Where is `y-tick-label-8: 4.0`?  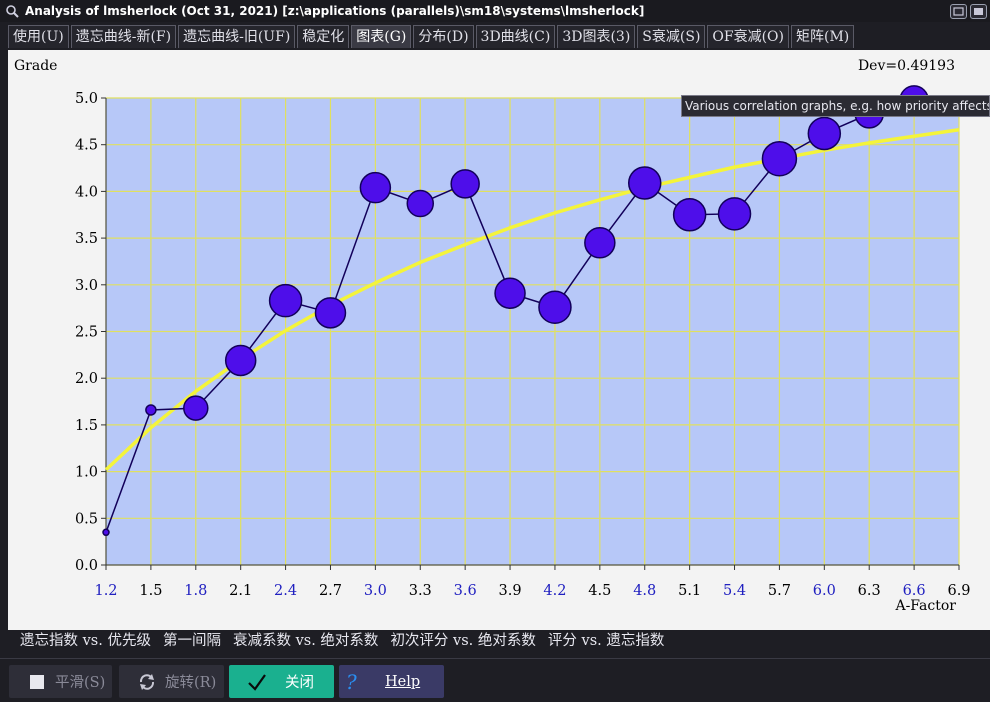 y-tick-label-8: 4.0 is located at coordinates (86, 192).